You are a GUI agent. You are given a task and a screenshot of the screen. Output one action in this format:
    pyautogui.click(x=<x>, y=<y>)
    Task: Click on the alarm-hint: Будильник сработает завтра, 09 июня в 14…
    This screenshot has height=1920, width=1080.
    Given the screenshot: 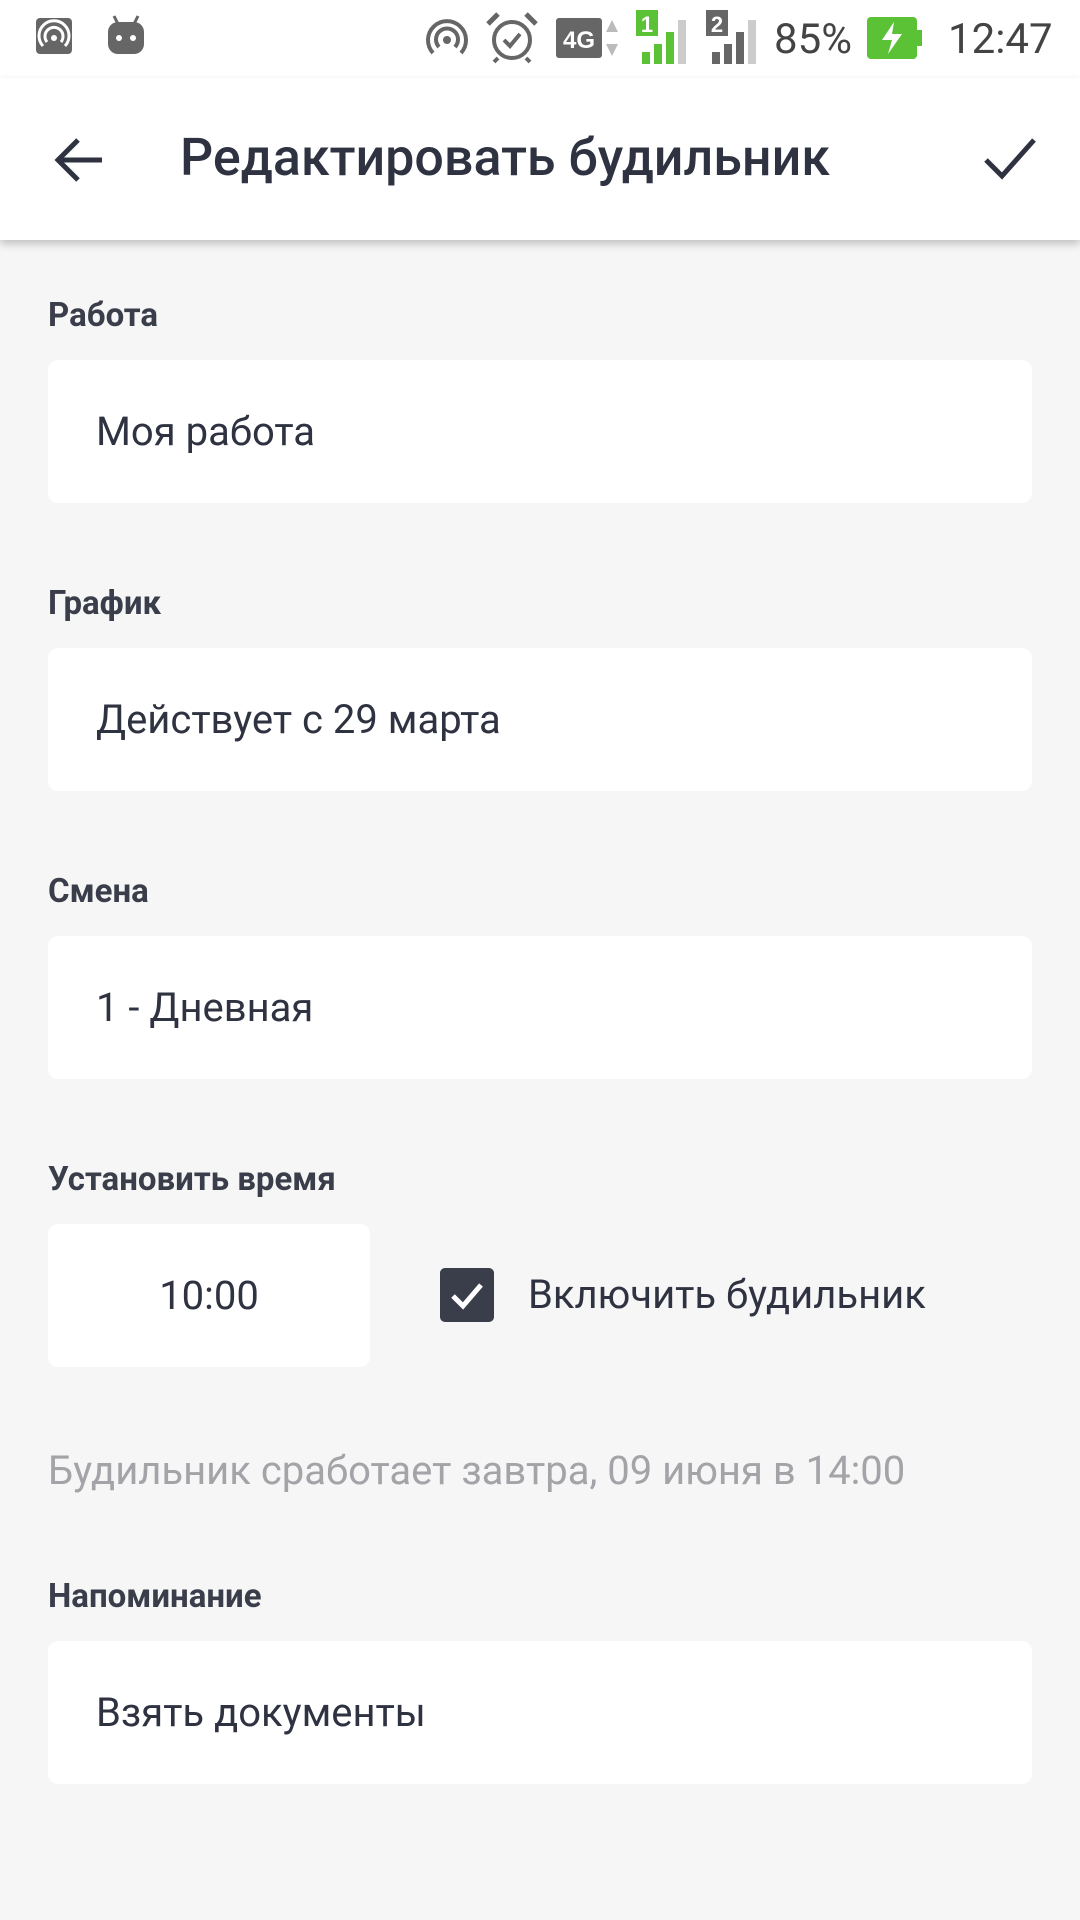 What is the action you would take?
    pyautogui.click(x=477, y=1470)
    